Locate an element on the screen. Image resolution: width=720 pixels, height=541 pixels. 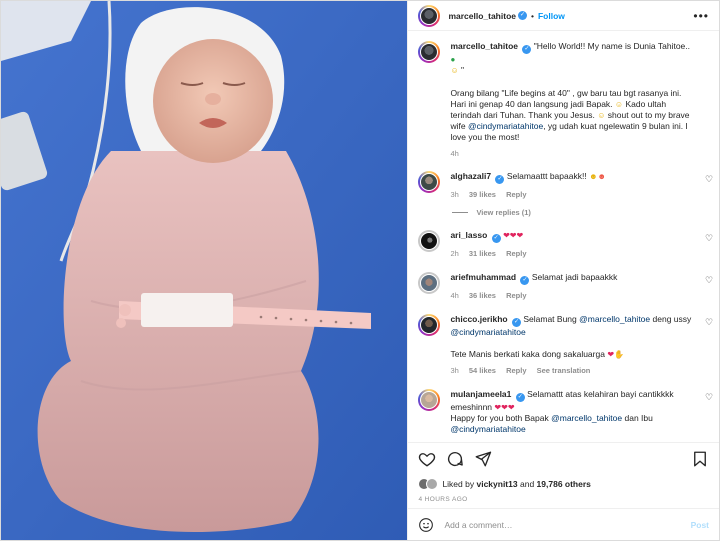
comment-bubble-icon is located at coordinates (455, 459).